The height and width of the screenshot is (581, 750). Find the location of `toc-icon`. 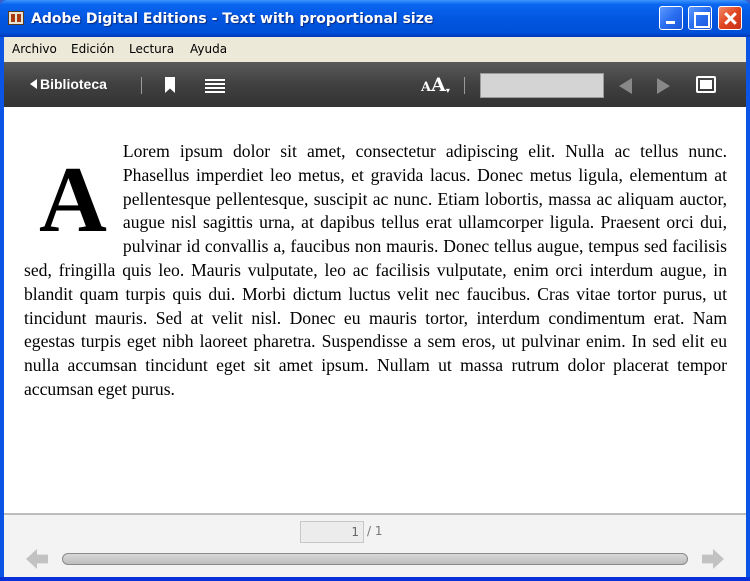

toc-icon is located at coordinates (215, 86).